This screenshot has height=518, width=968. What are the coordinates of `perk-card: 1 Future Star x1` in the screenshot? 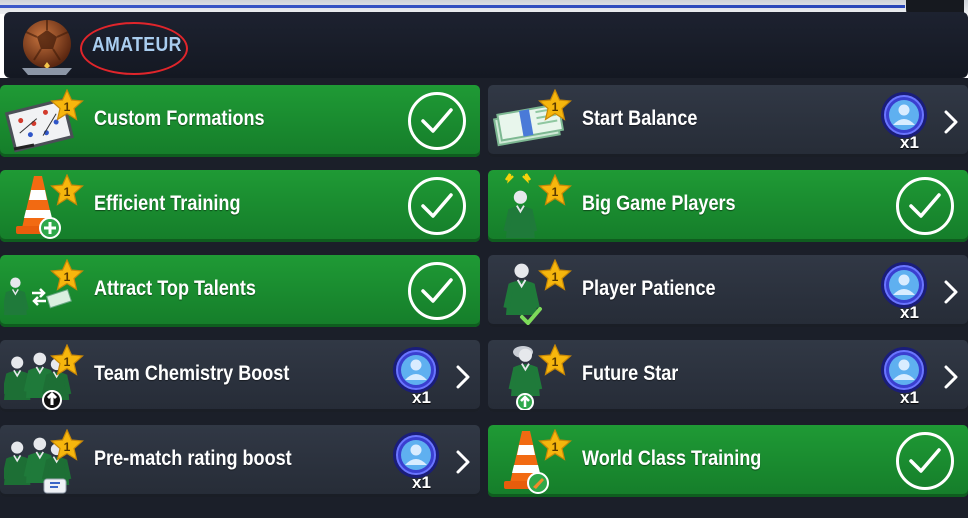 It's located at (728, 376).